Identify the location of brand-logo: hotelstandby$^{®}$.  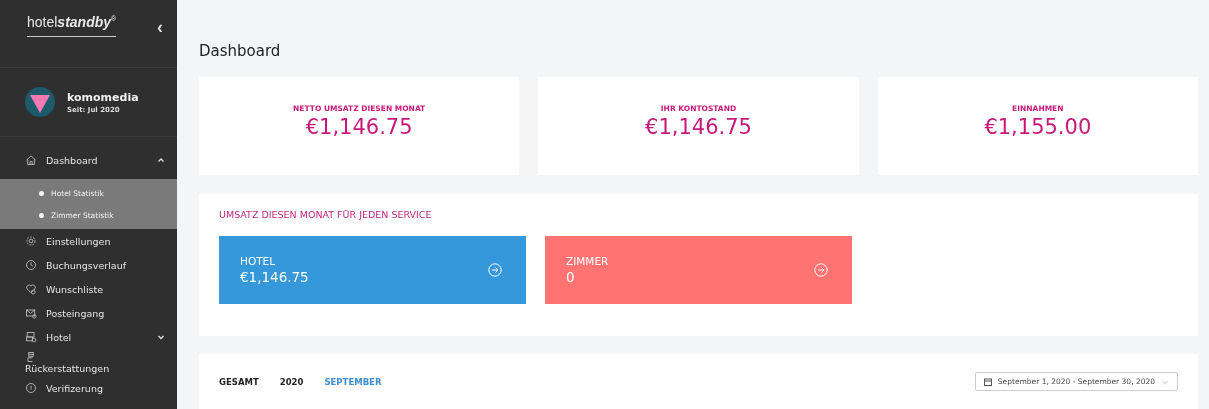
(72, 25).